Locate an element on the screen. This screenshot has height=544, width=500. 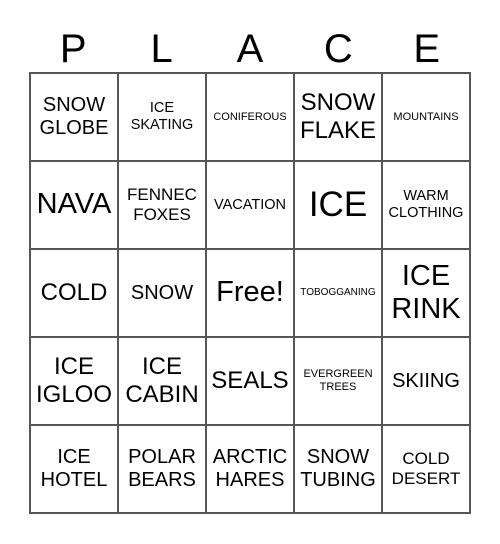
bingo-cell: COLD DESERT is located at coordinates (426, 469).